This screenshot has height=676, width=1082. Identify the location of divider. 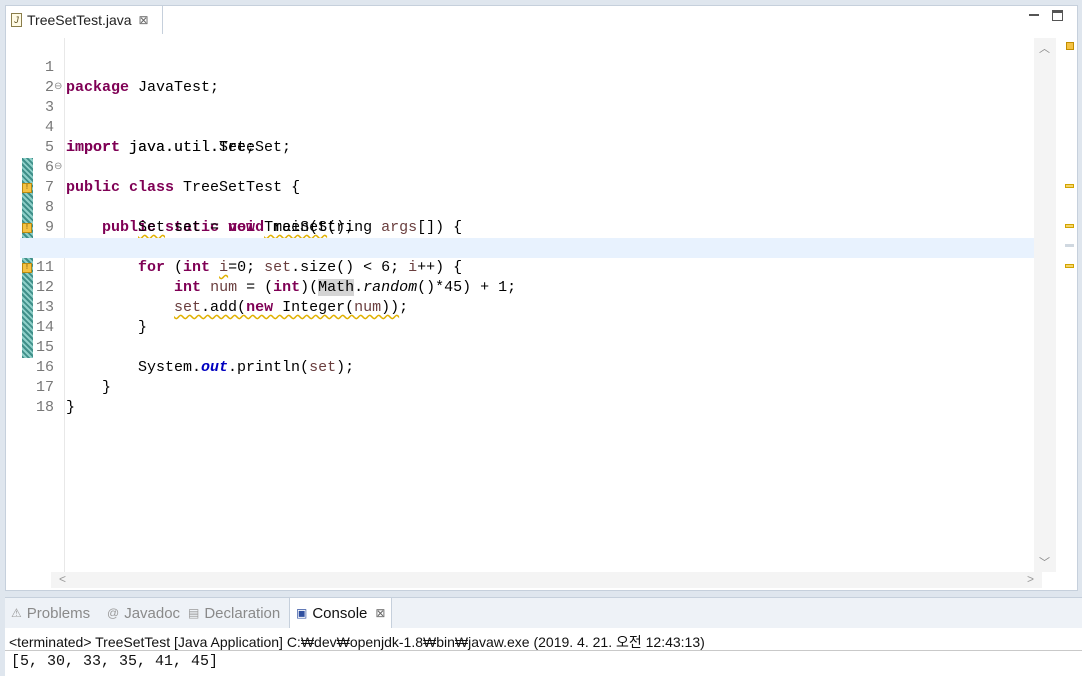
(543, 650).